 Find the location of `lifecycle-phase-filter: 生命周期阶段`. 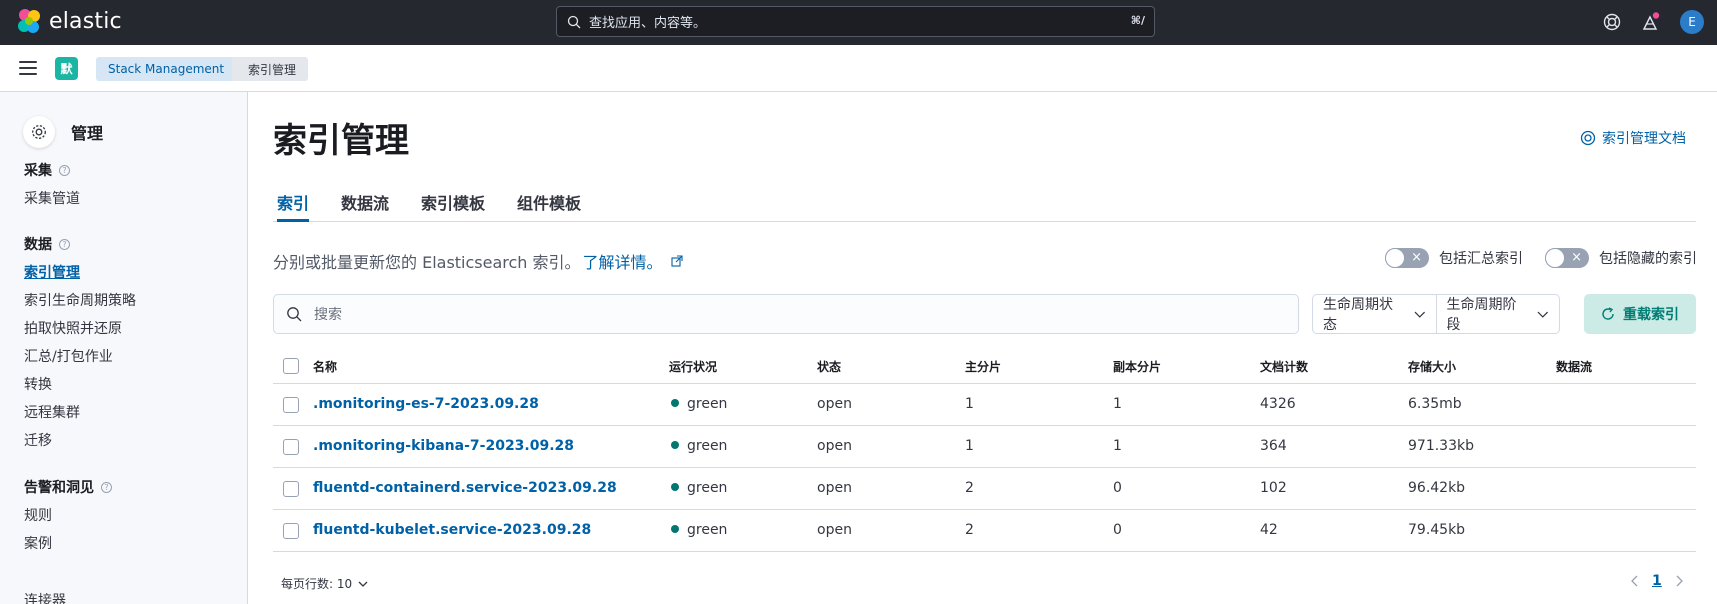

lifecycle-phase-filter: 生命周期阶段 is located at coordinates (1497, 314).